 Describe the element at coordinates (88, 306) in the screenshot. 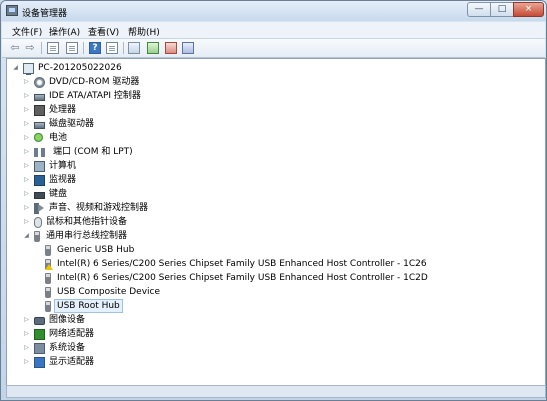

I see `tree-node-label: USB Root Hub` at that location.